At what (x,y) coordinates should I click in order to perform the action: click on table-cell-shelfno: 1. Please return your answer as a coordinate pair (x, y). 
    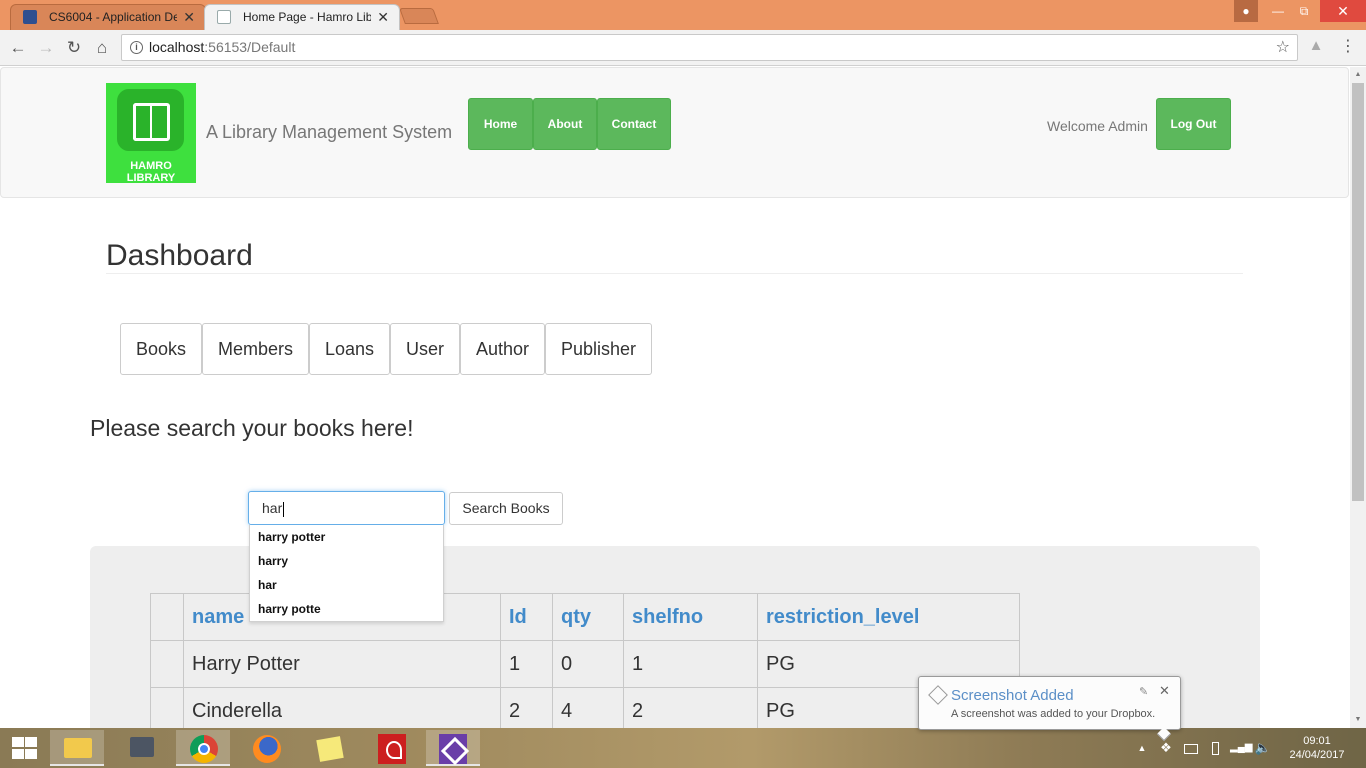
    Looking at the image, I should click on (690, 664).